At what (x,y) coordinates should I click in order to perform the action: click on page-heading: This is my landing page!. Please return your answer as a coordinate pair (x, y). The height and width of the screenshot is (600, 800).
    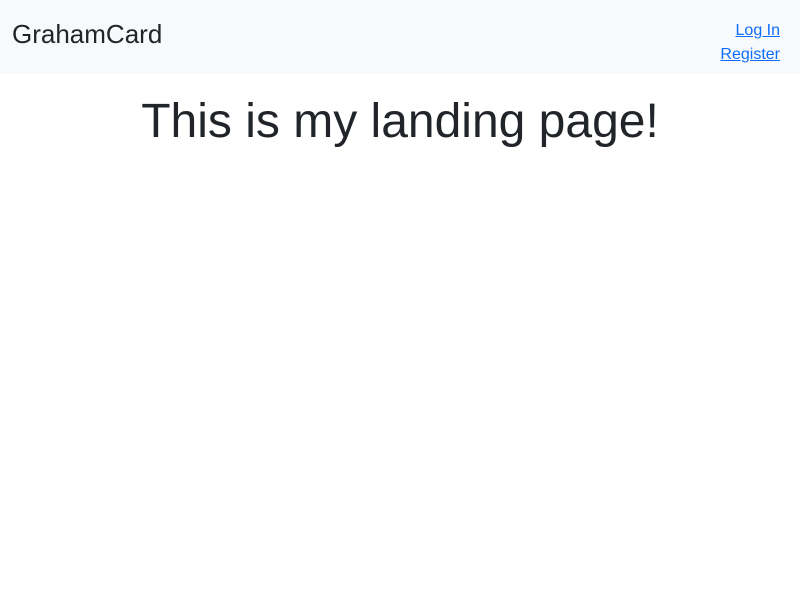
    Looking at the image, I should click on (400, 121).